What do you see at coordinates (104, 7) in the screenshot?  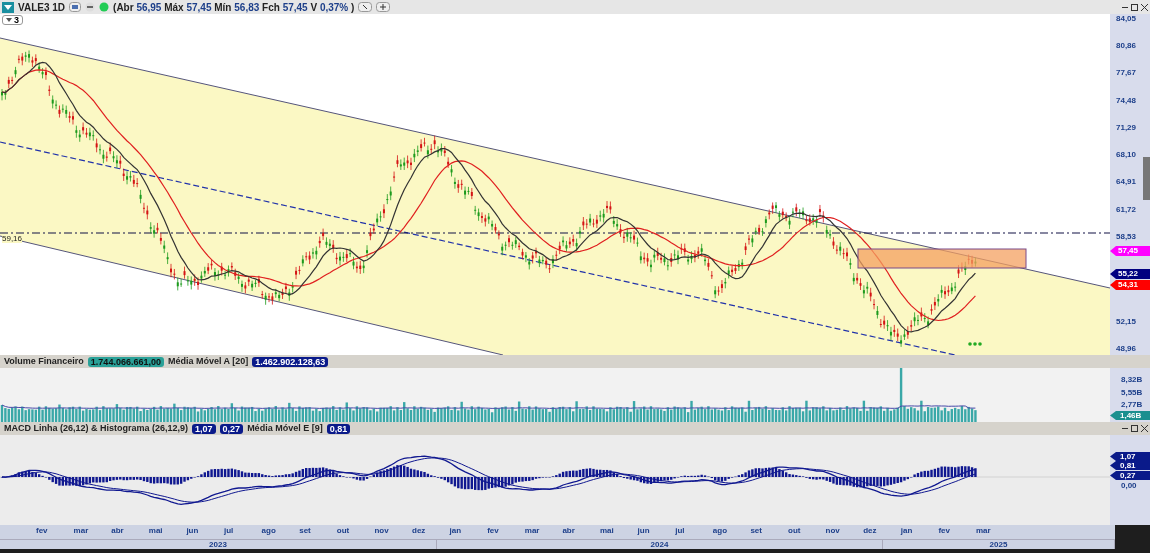 I see `status-dot-icon` at bounding box center [104, 7].